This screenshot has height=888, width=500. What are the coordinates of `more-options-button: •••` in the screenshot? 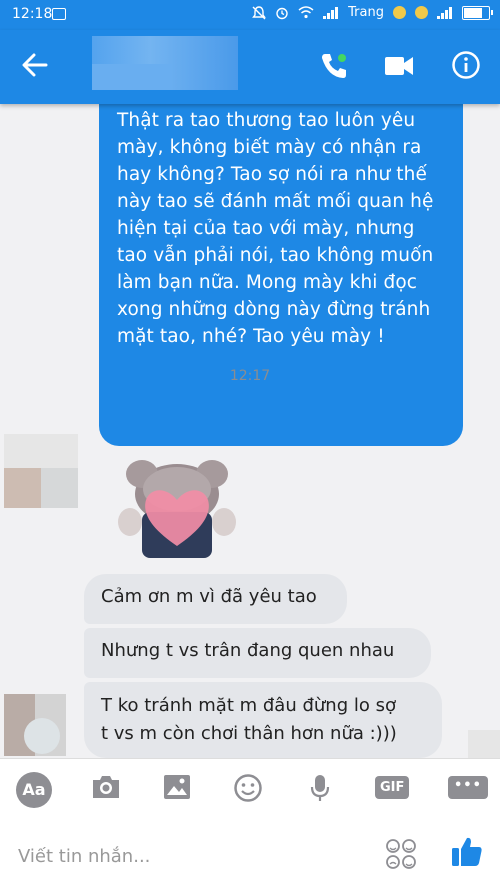 It's located at (468, 787).